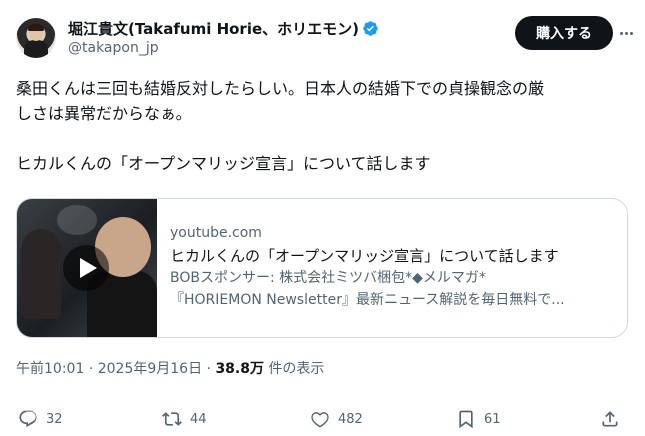 This screenshot has width=645, height=436. What do you see at coordinates (184, 419) in the screenshot?
I see `repost-button: 44` at bounding box center [184, 419].